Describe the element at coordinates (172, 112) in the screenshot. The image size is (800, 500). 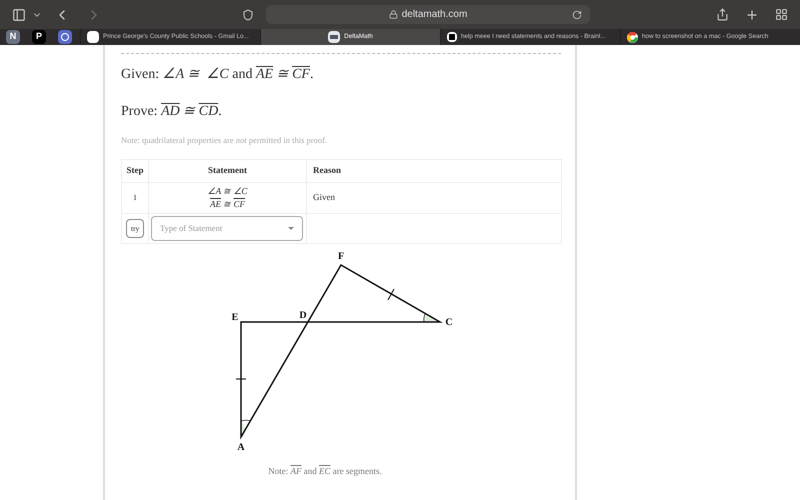
I see `prove-statement: Prove: AD ≅ CD.` at that location.